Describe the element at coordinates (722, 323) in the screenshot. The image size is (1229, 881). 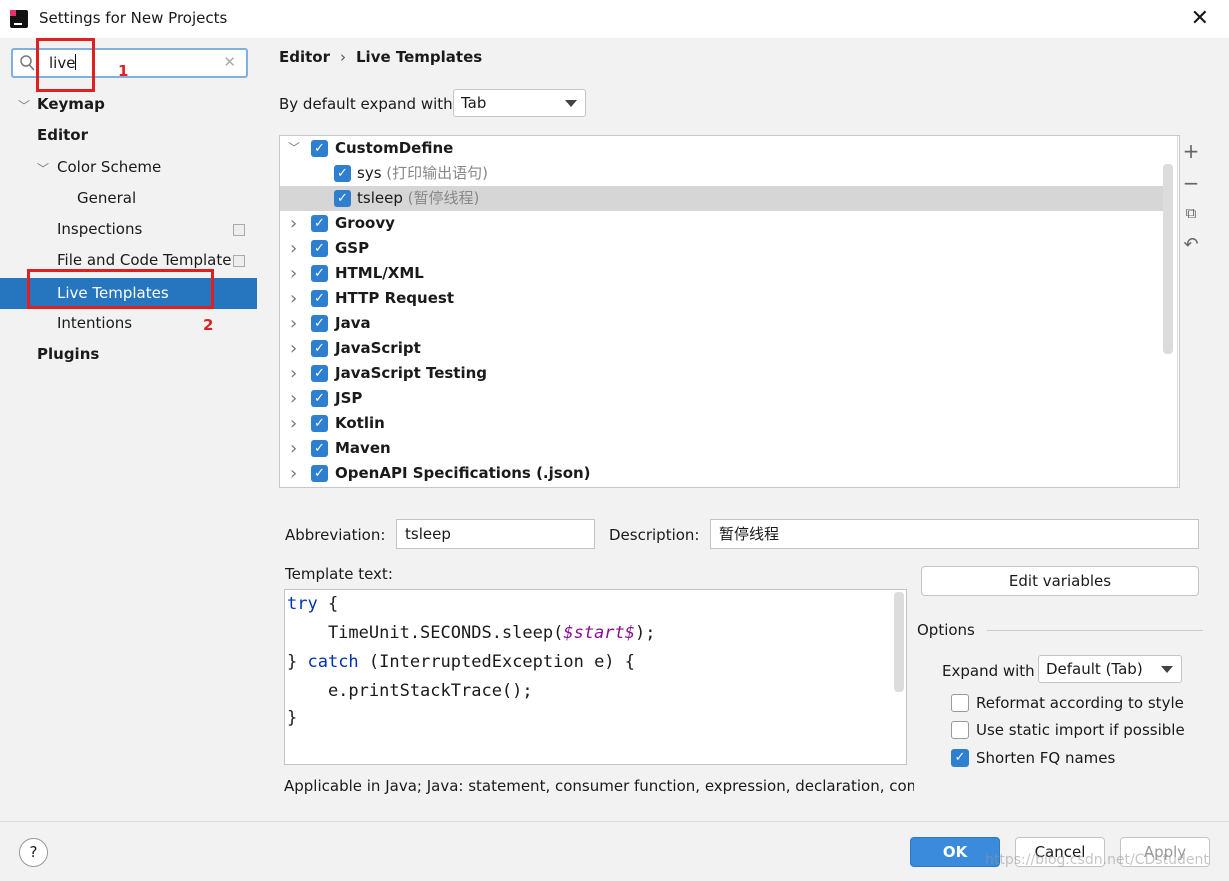
I see `template-group-row: › ✓ Java` at that location.